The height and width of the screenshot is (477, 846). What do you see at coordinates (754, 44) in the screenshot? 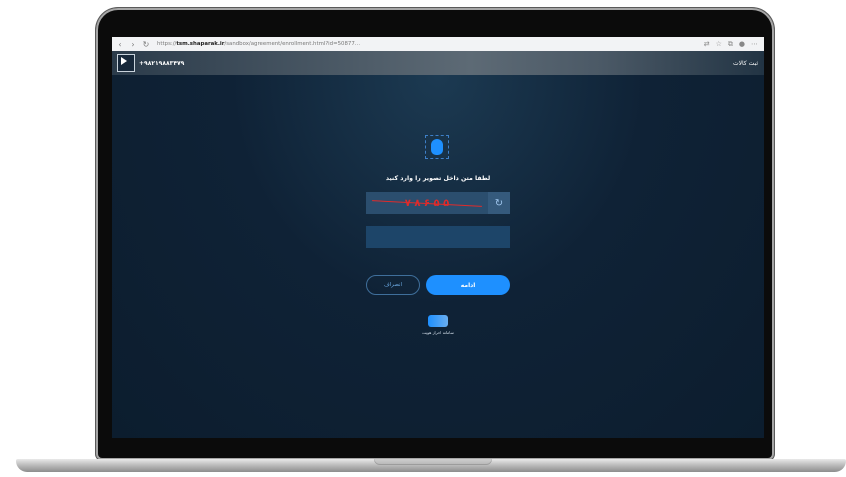
I see `more-icon: ⋯` at bounding box center [754, 44].